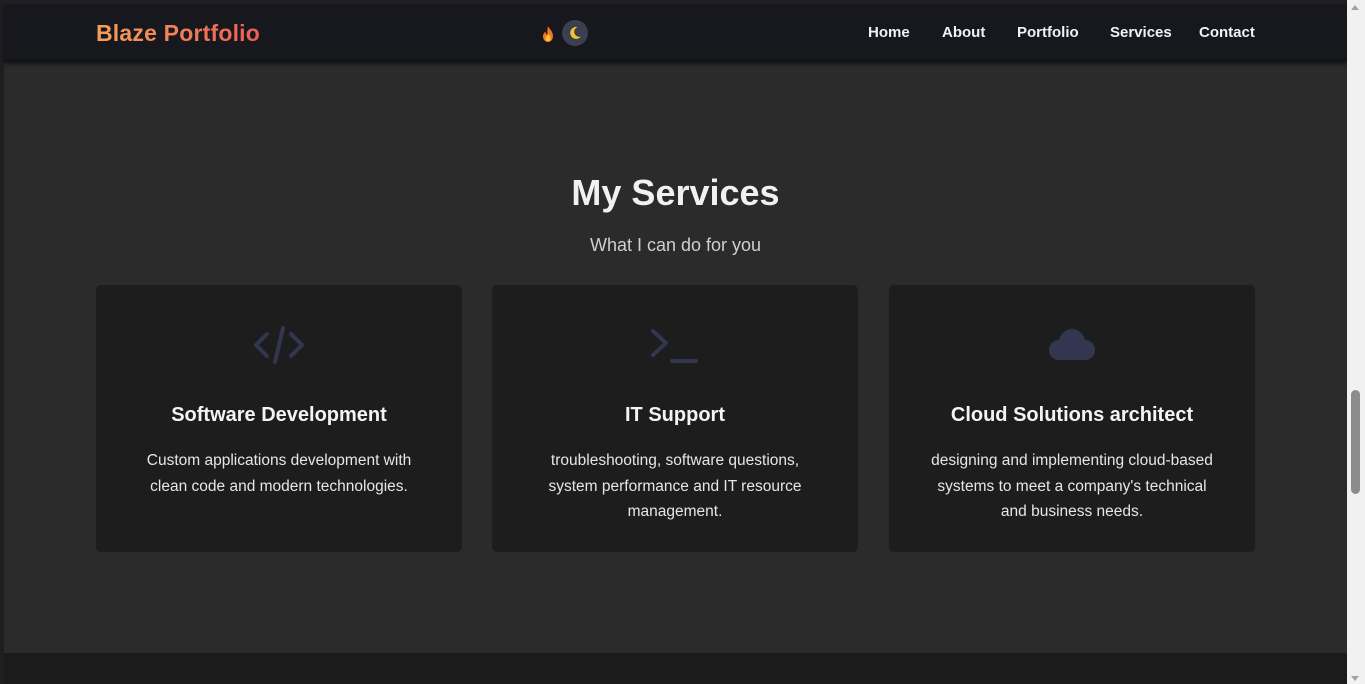 This screenshot has width=1365, height=684. Describe the element at coordinates (675, 415) in the screenshot. I see `service-title: IT Support` at that location.